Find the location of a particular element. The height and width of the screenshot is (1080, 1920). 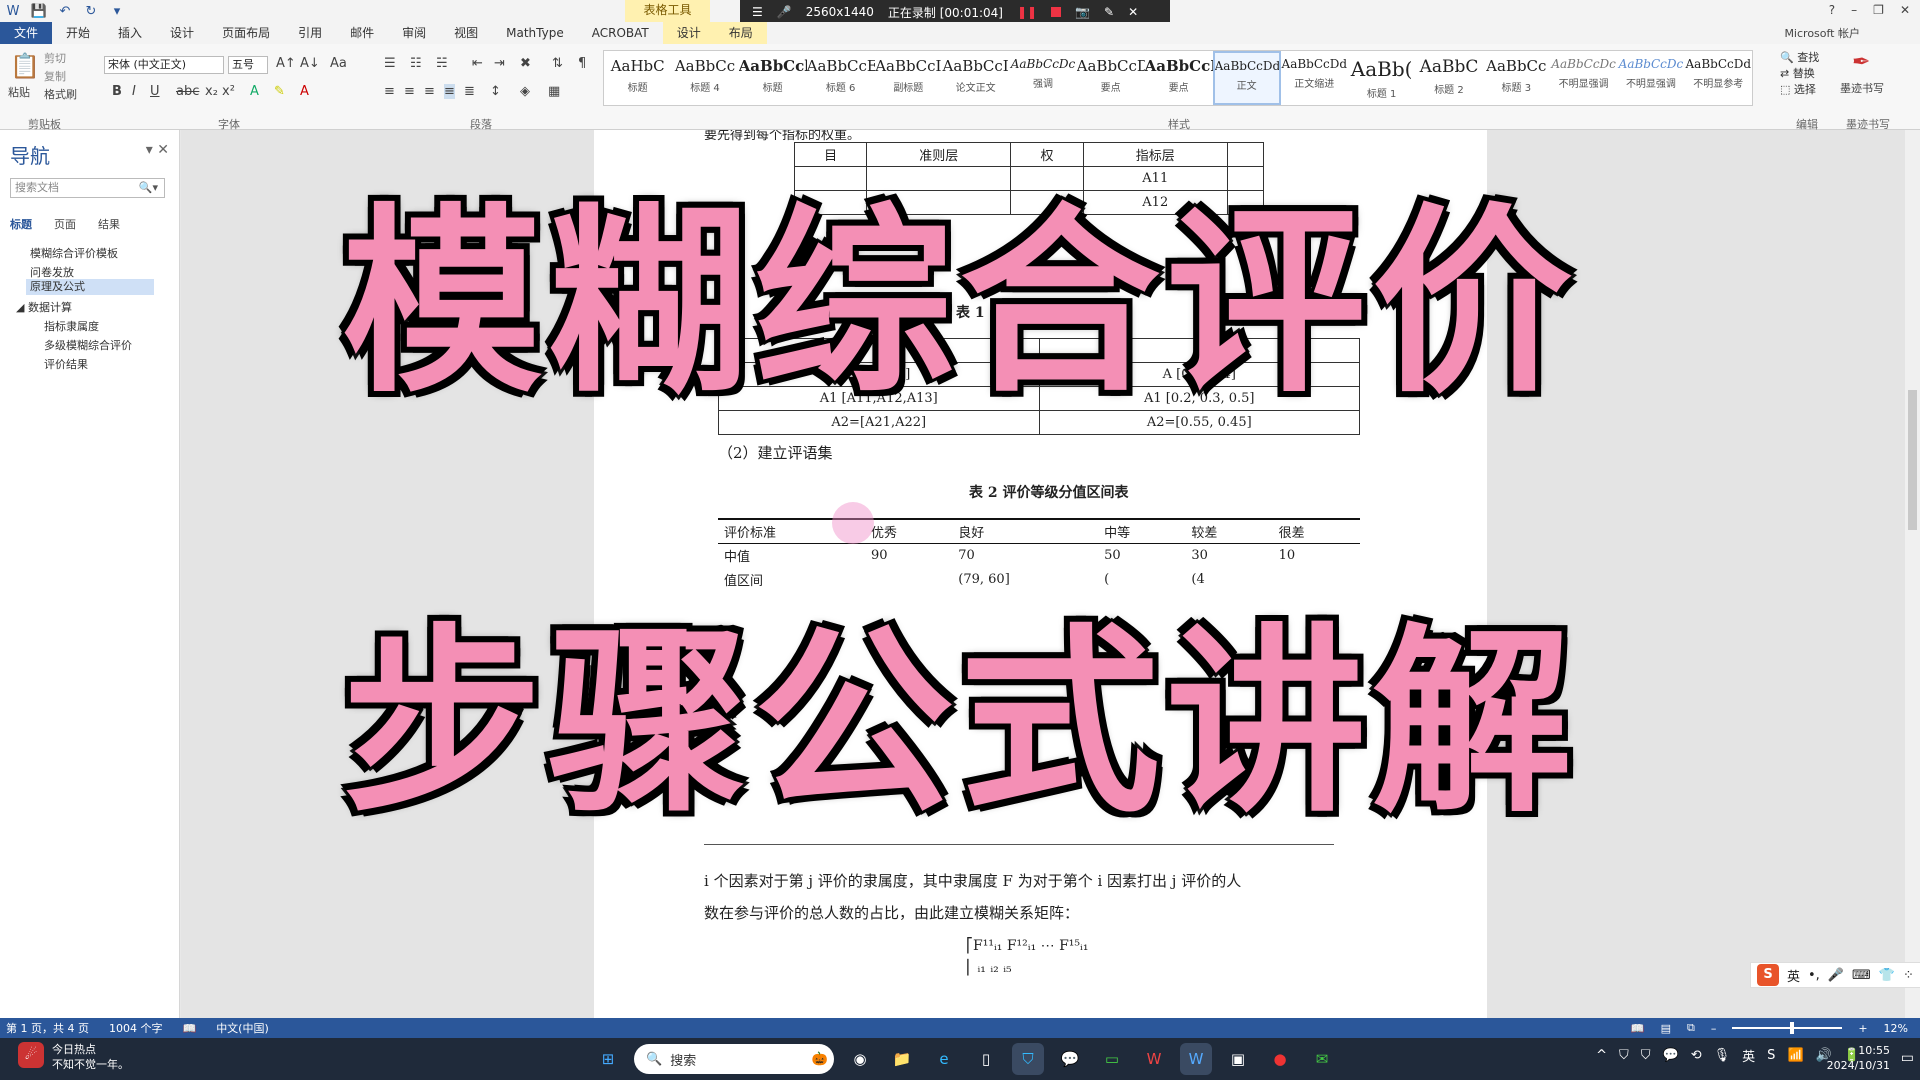

highlight-icon: ✎ is located at coordinates (279, 91).